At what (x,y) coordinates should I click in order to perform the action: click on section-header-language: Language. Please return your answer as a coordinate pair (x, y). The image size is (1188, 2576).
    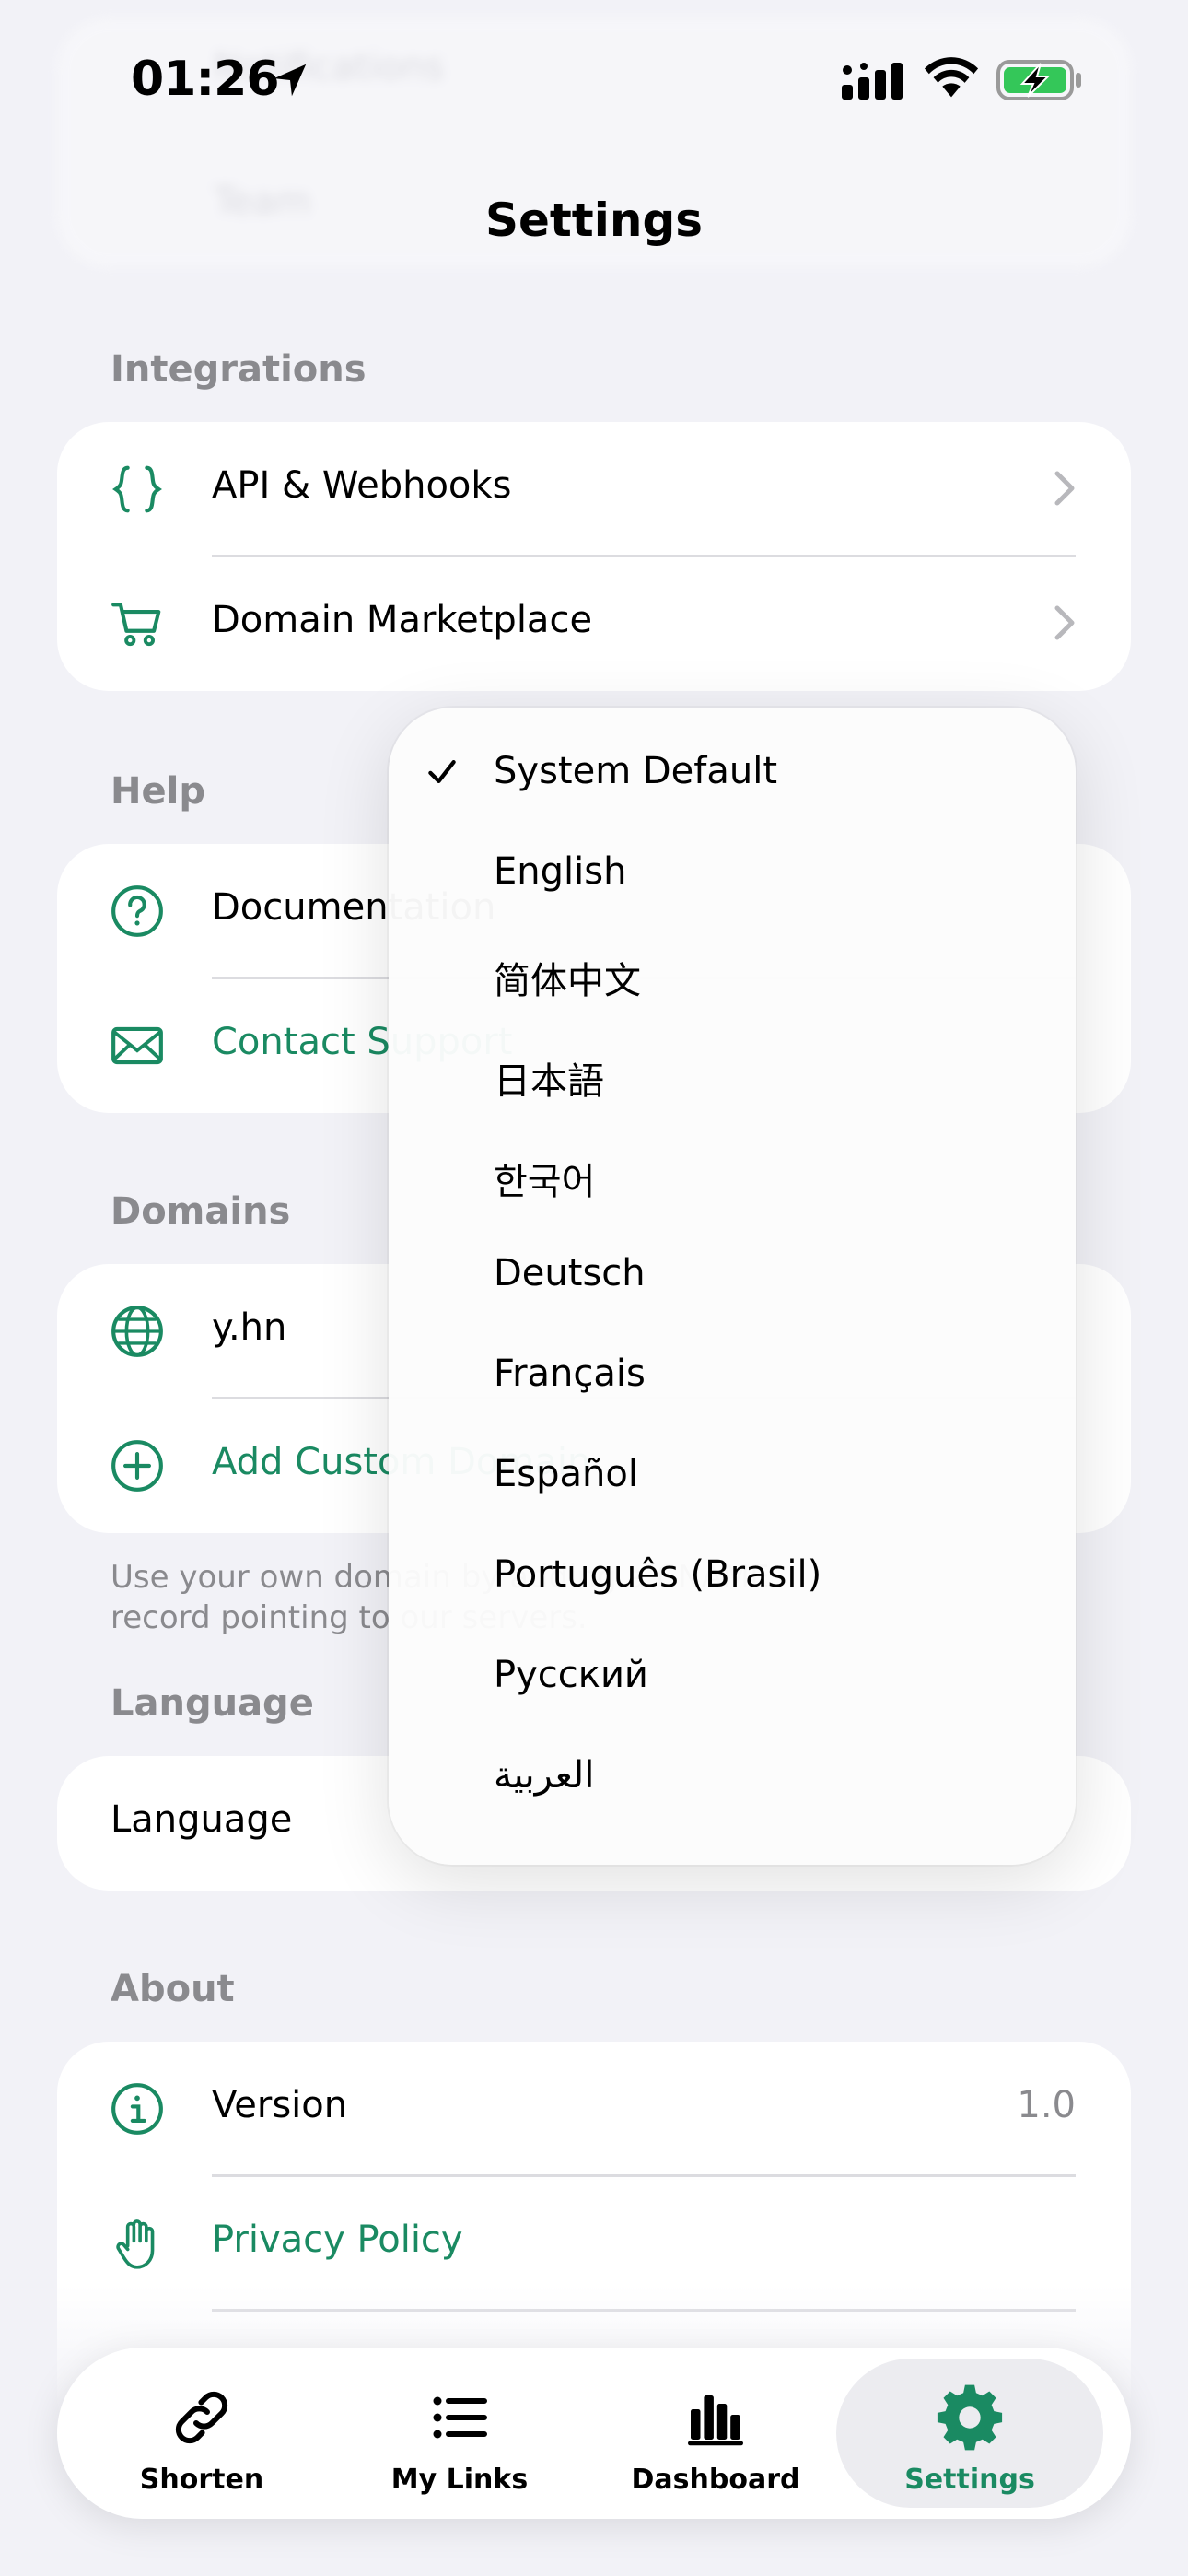
    Looking at the image, I should click on (212, 1703).